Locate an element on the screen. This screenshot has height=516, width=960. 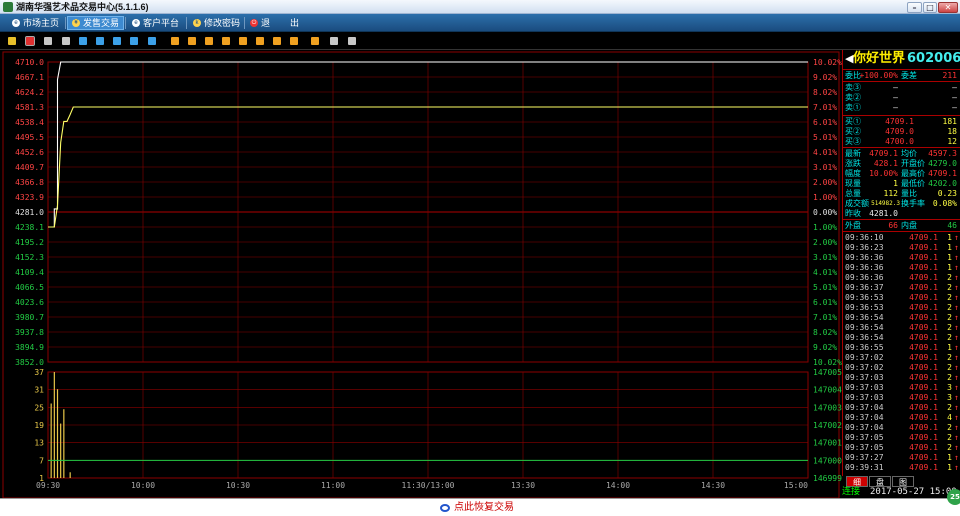
tick-volume: 4 is located at coordinates (949, 417).